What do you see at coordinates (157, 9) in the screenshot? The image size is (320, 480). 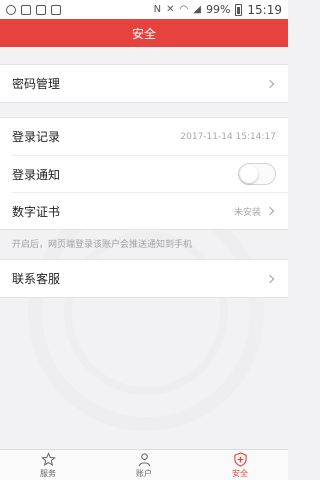 I see `nfc-icon: N` at bounding box center [157, 9].